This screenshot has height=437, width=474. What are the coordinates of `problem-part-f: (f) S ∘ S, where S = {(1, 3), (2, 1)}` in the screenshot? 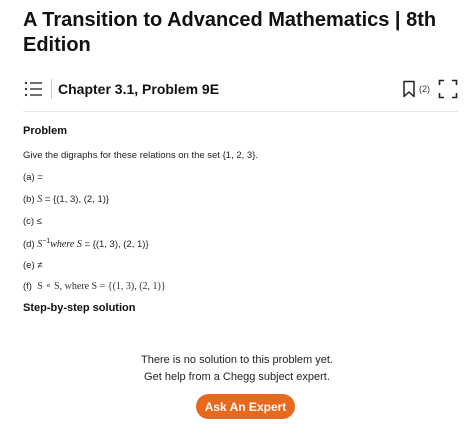 It's located at (94, 286).